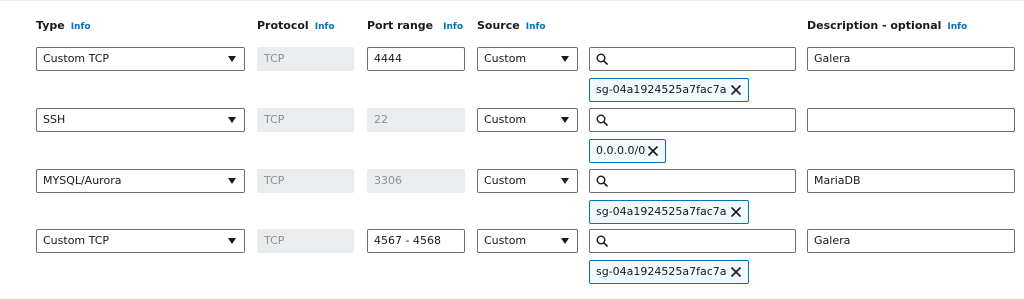  I want to click on description-input, so click(911, 120).